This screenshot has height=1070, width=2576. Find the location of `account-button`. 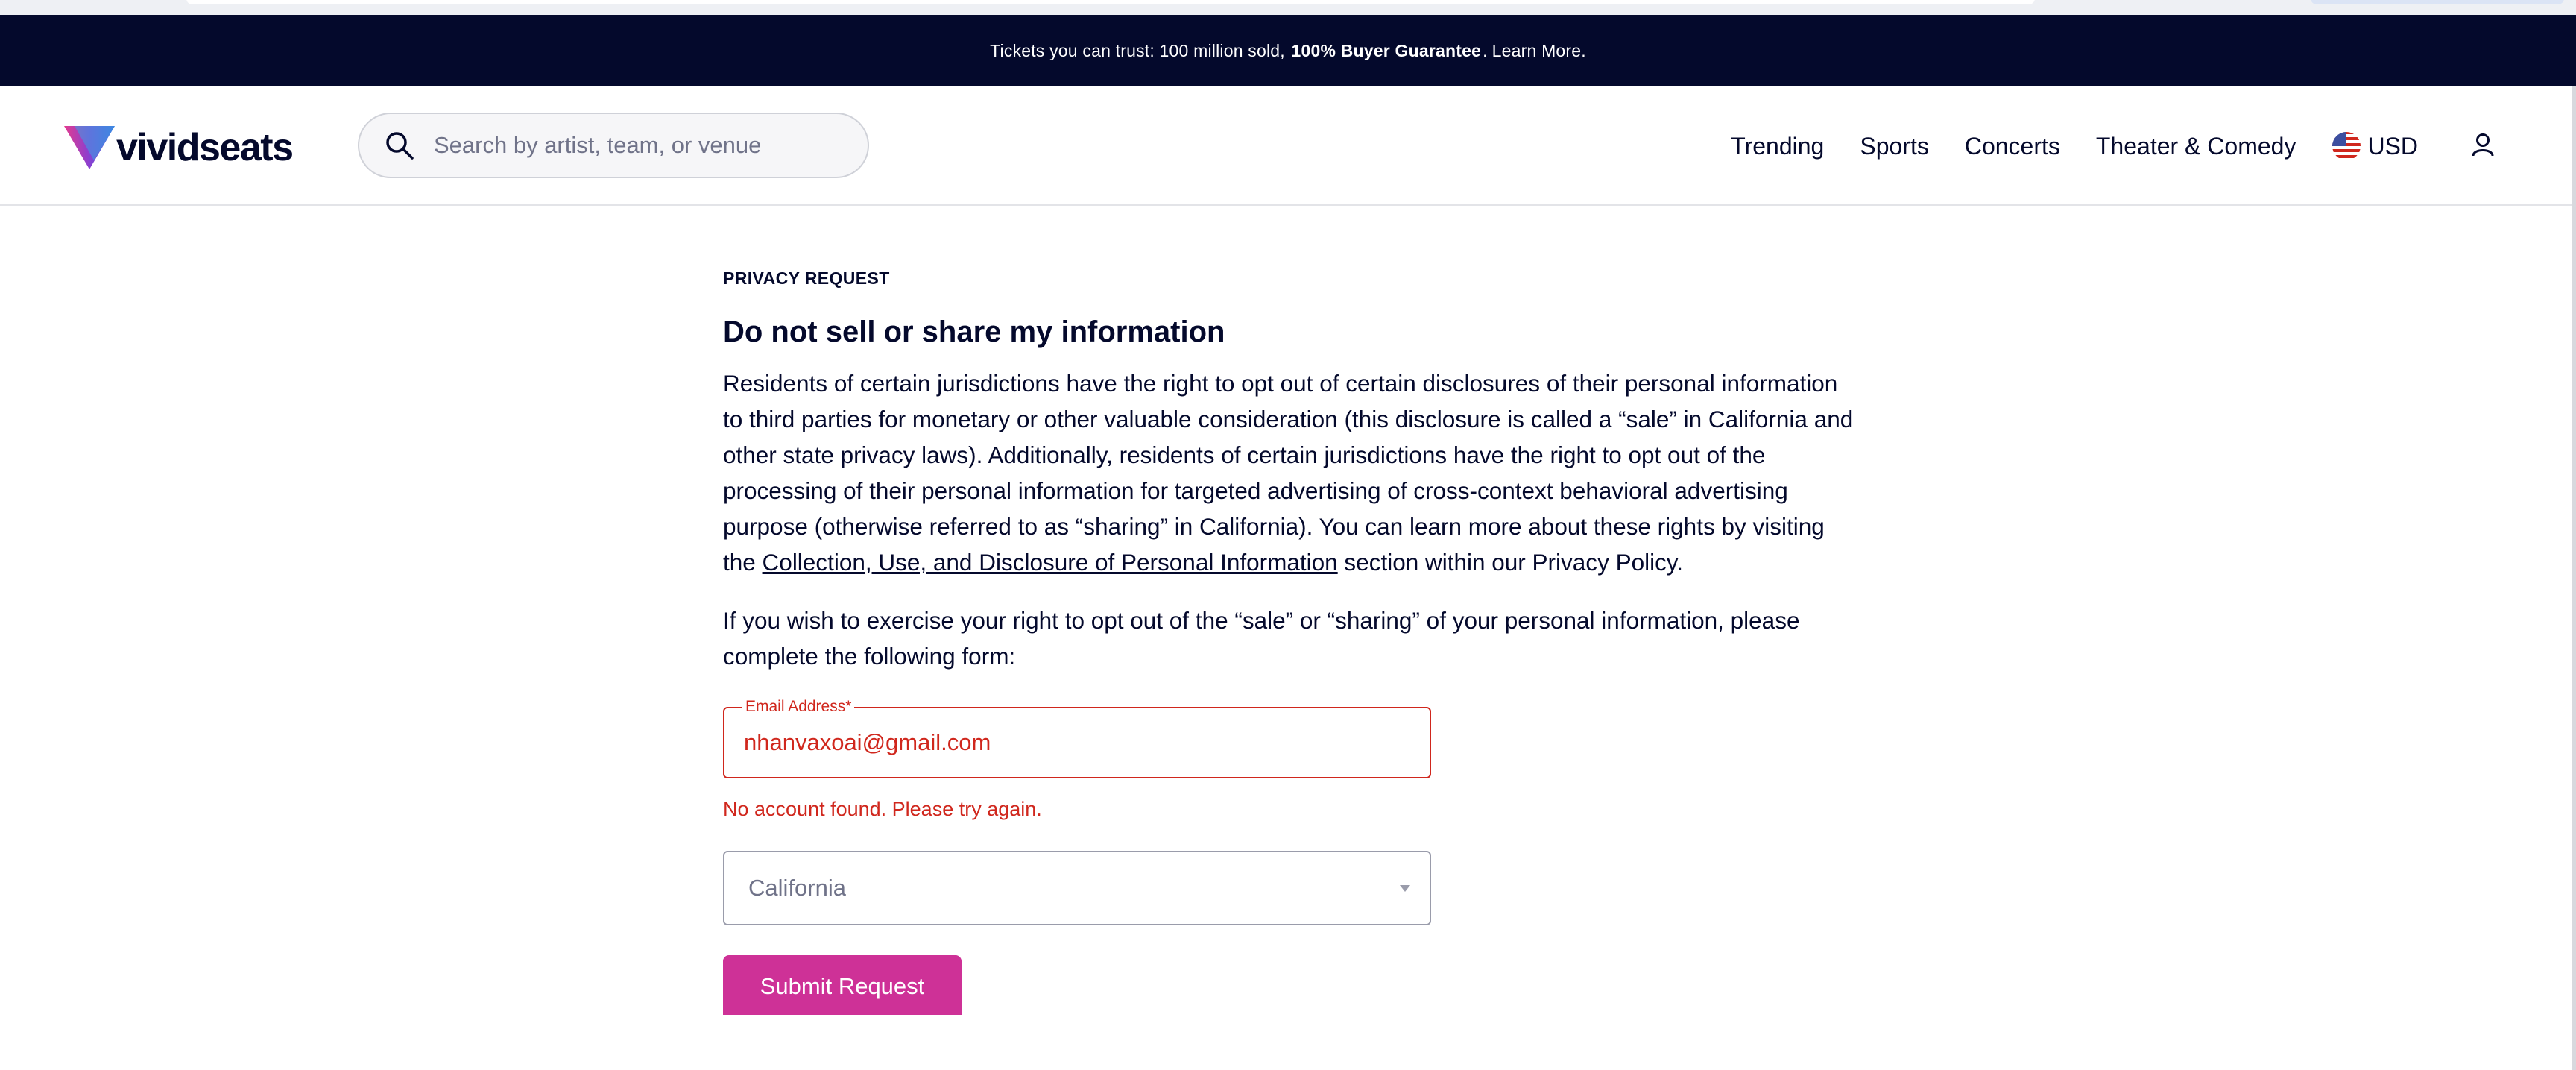

account-button is located at coordinates (2483, 146).